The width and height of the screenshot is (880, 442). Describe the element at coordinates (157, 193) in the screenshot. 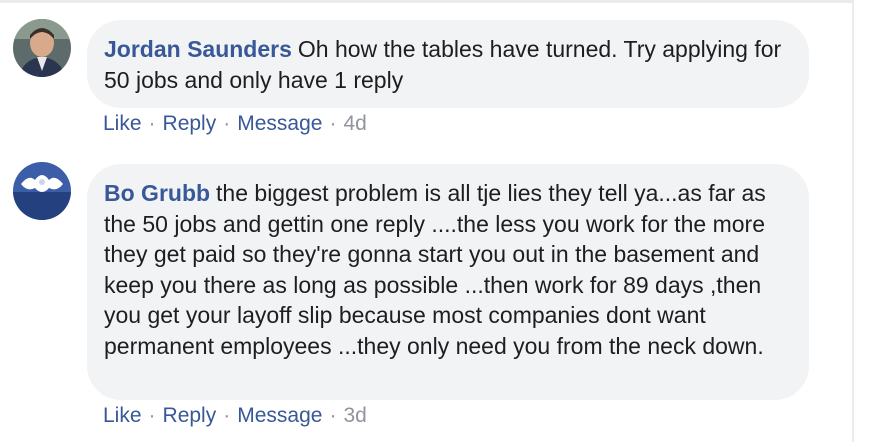

I see `comment-author-link: Bo Grubb` at that location.